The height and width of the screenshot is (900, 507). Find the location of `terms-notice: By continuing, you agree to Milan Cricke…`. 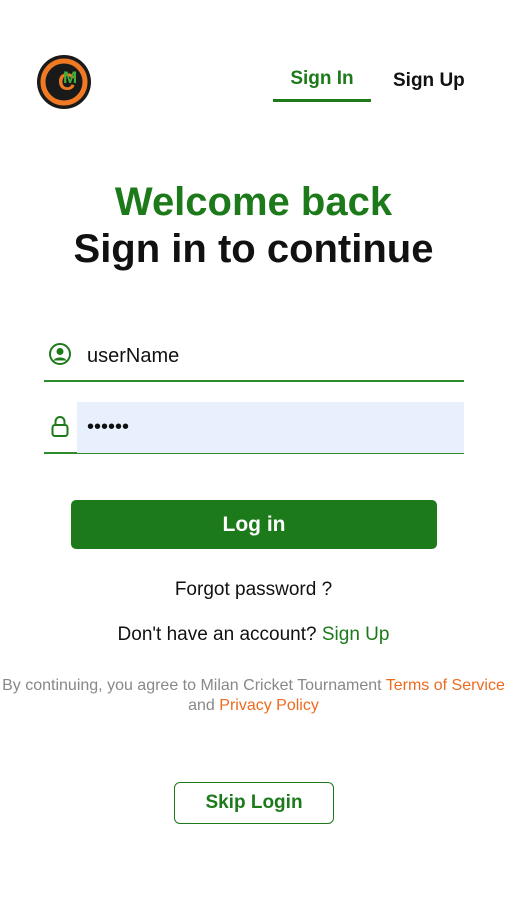

terms-notice: By continuing, you agree to Milan Cricke… is located at coordinates (253, 696).